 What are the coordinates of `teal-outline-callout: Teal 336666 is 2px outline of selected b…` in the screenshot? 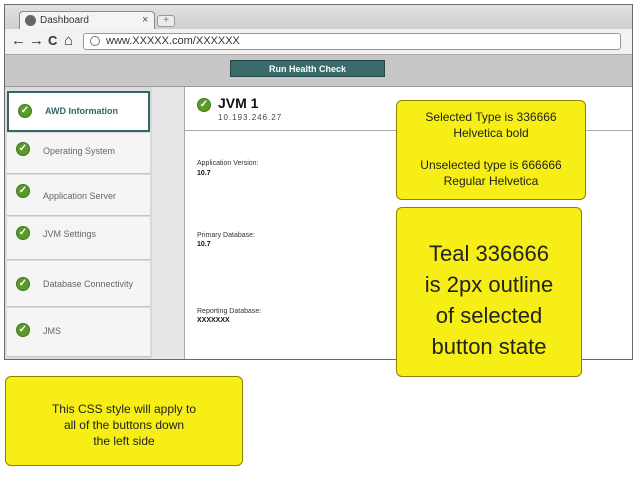 It's located at (489, 292).